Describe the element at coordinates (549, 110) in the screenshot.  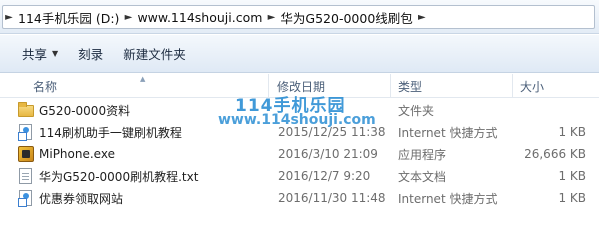
I see `file-size` at that location.